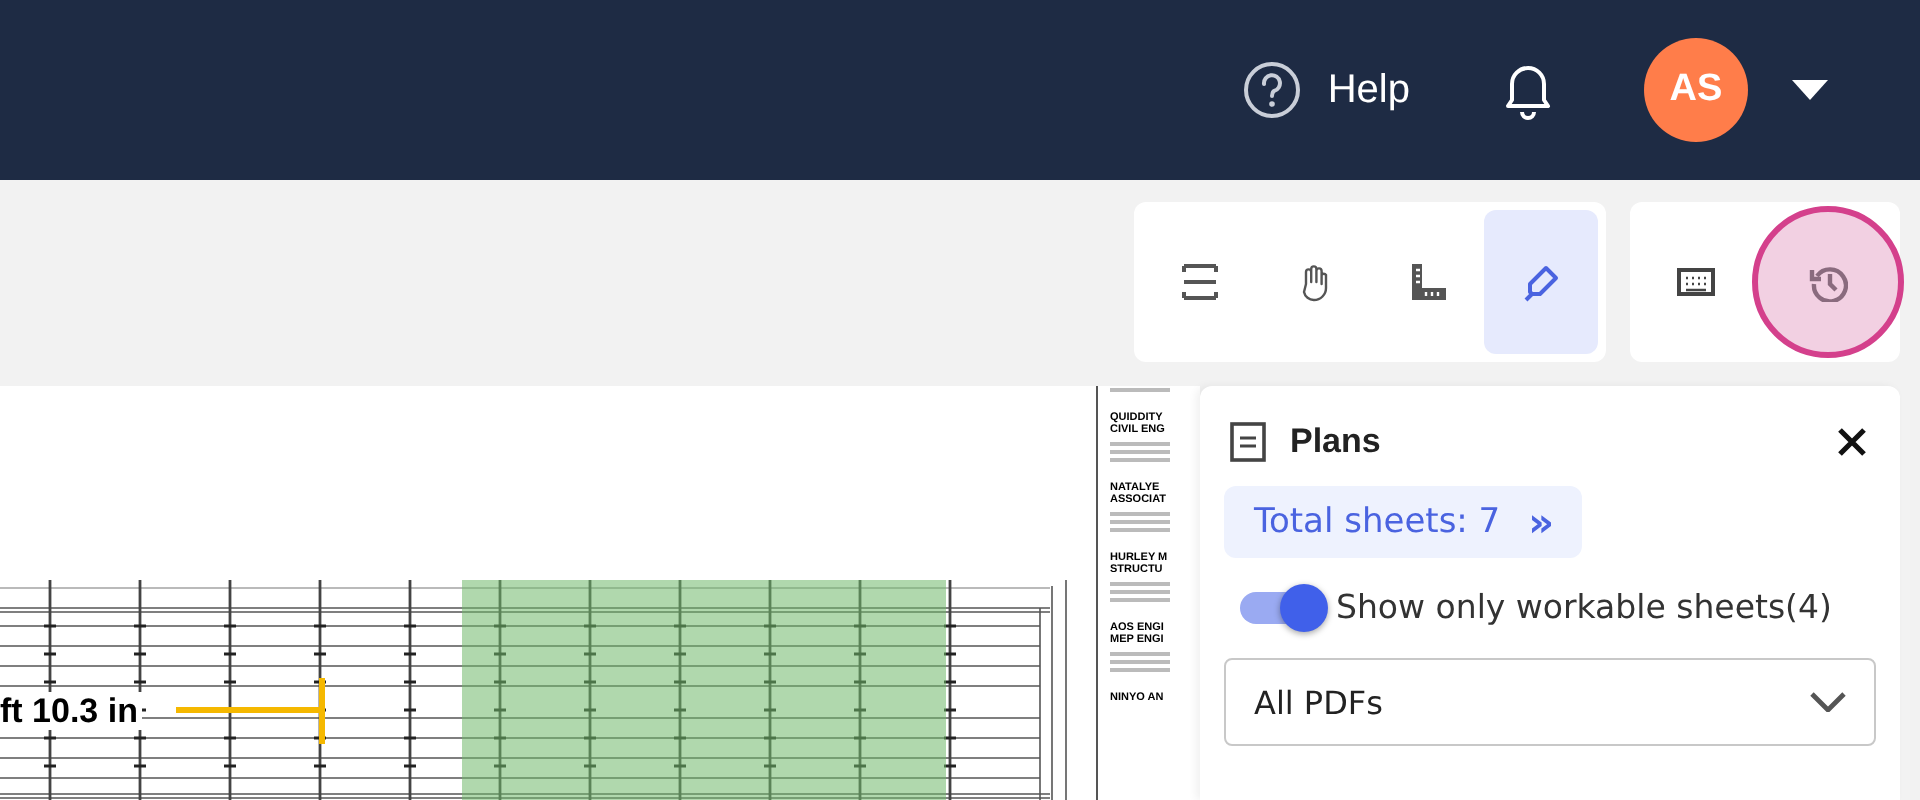 The width and height of the screenshot is (1920, 800). I want to click on chevron-down-icon, so click(1828, 702).